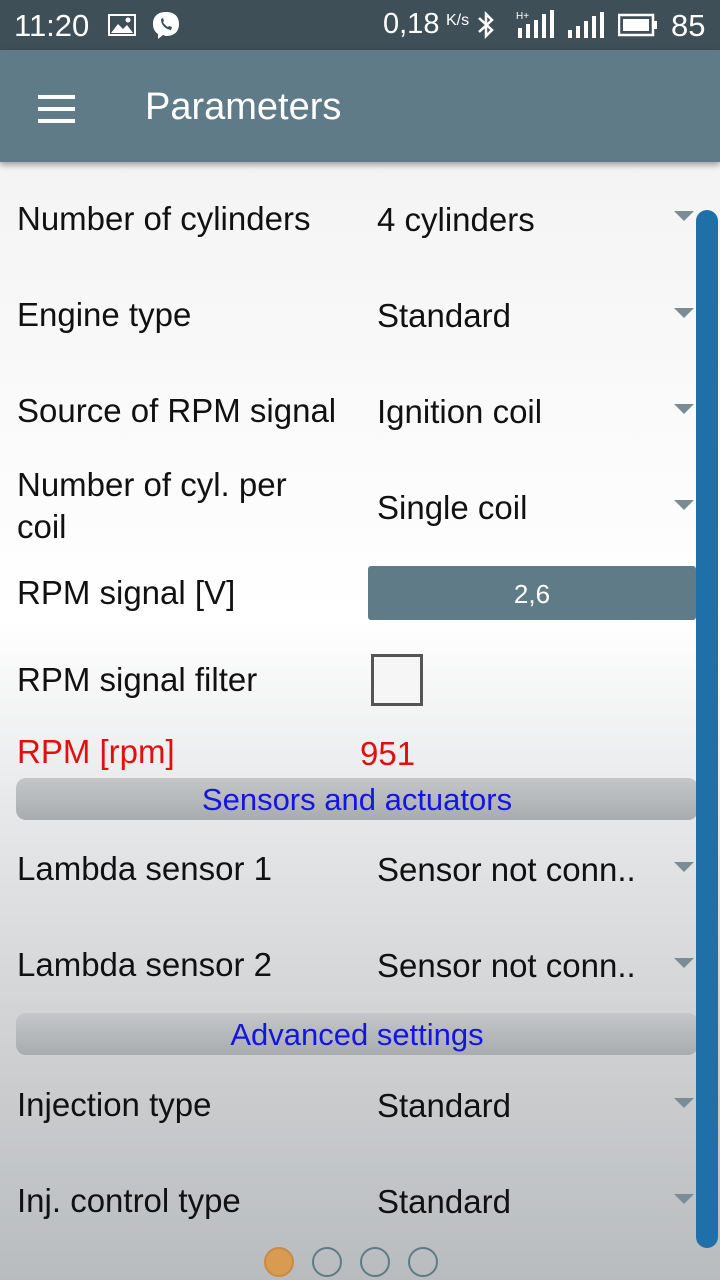 The height and width of the screenshot is (1280, 720). I want to click on scrollbar, so click(707, 729).